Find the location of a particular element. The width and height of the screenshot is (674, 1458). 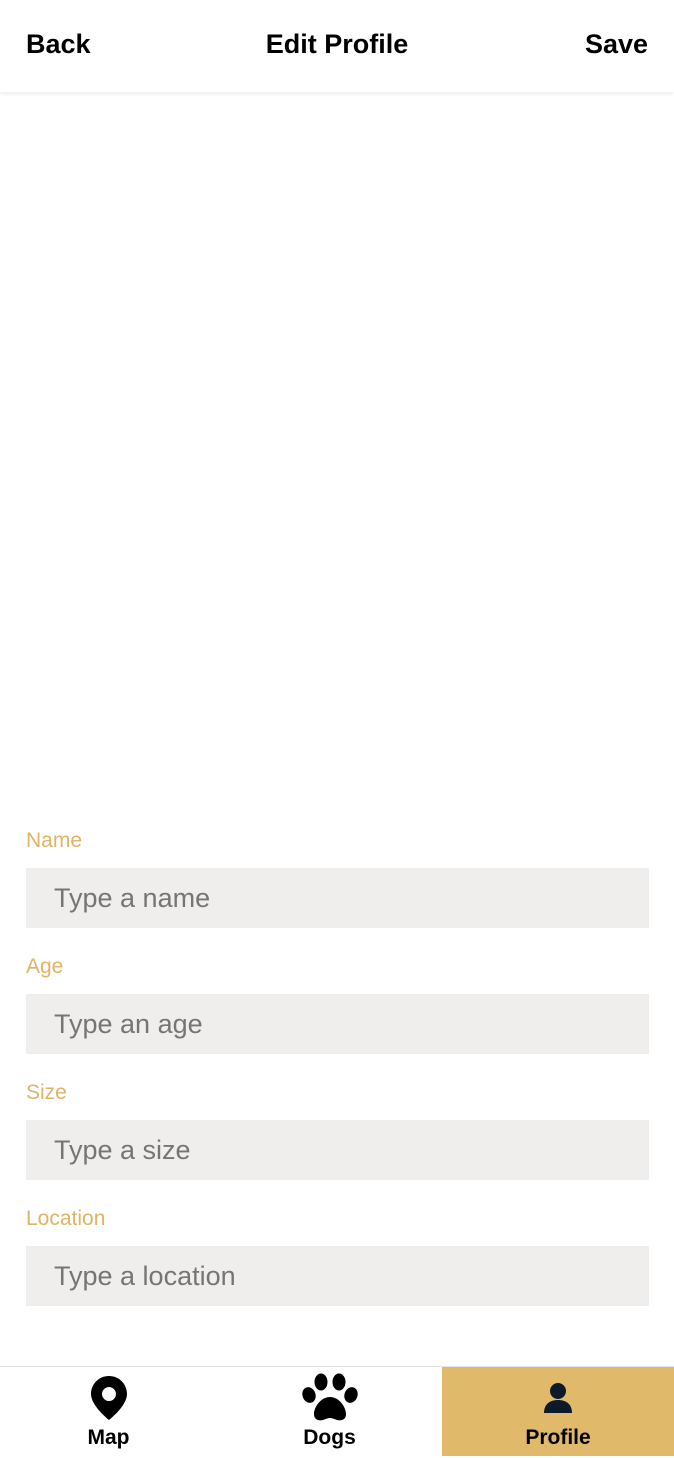

location-input is located at coordinates (337, 1276).